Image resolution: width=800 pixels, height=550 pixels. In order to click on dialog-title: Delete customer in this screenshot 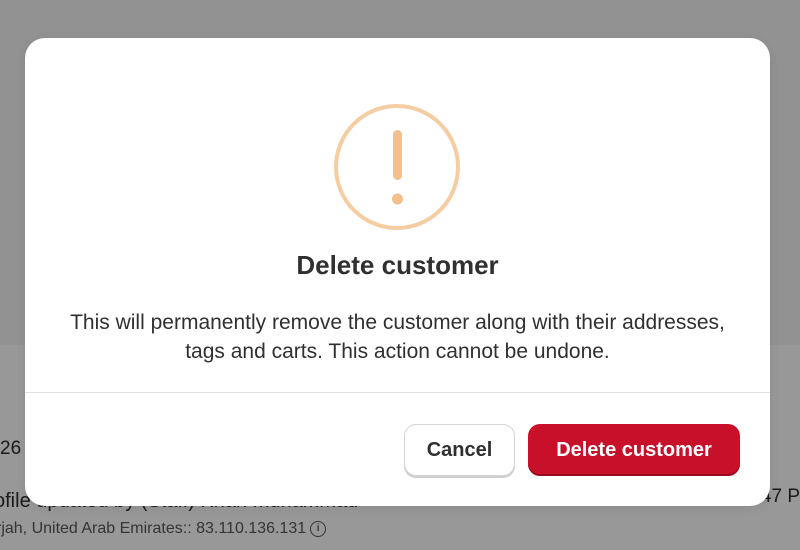, I will do `click(397, 265)`.